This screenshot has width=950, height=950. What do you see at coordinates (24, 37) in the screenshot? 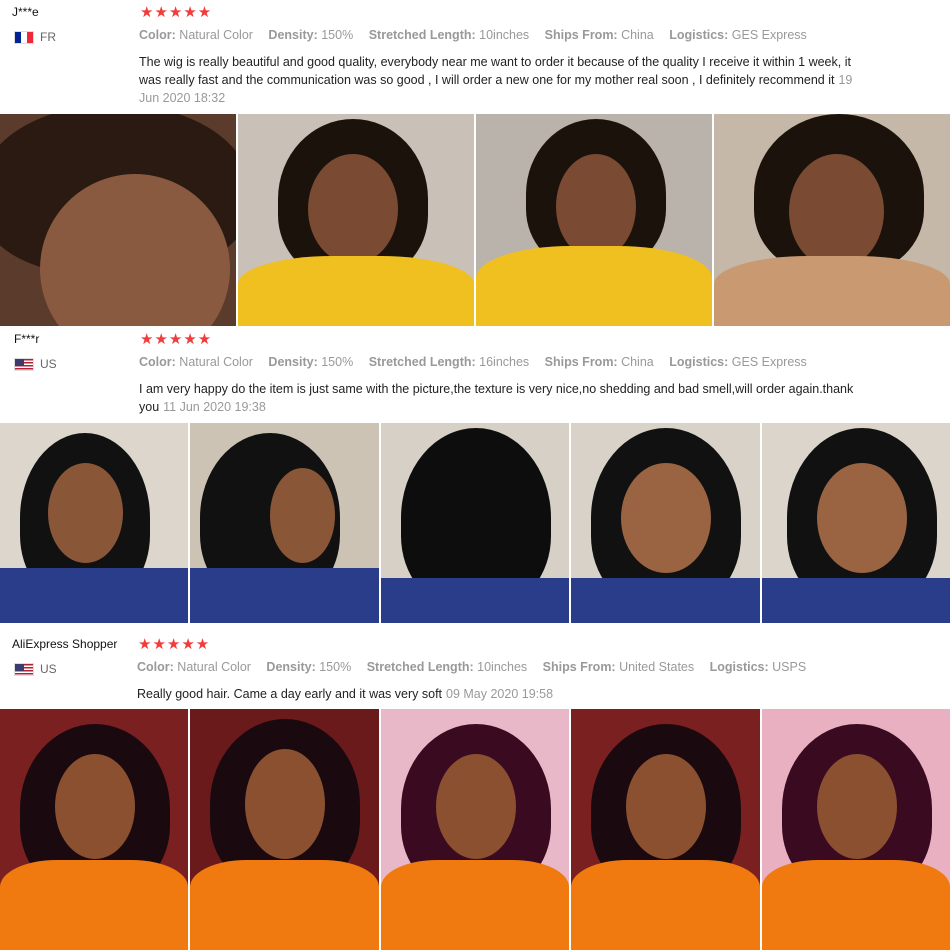
I see `france-flag-icon` at bounding box center [24, 37].